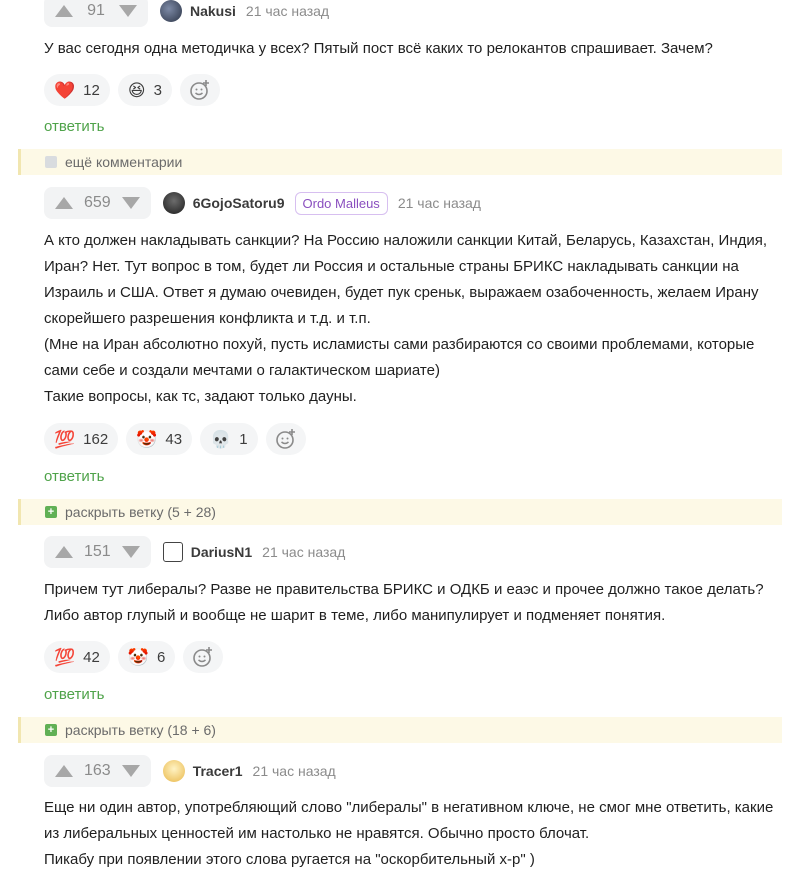 This screenshot has height=878, width=790. I want to click on skull-icon: 💀, so click(221, 439).